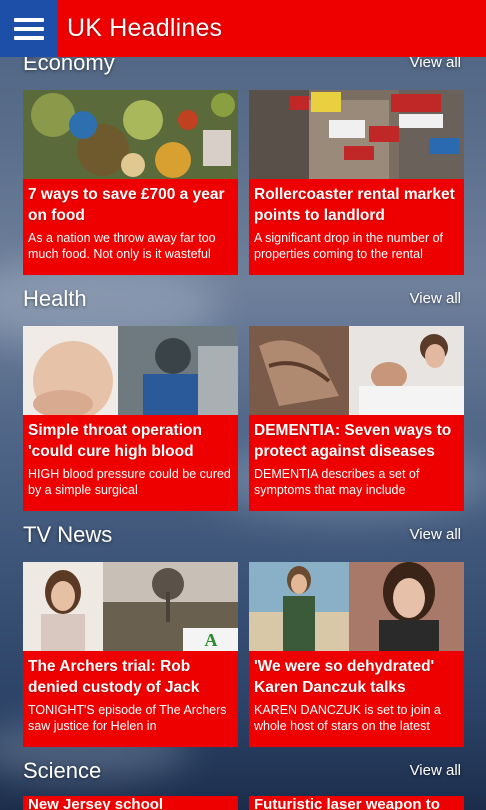  I want to click on svg-text: A, so click(211, 640).